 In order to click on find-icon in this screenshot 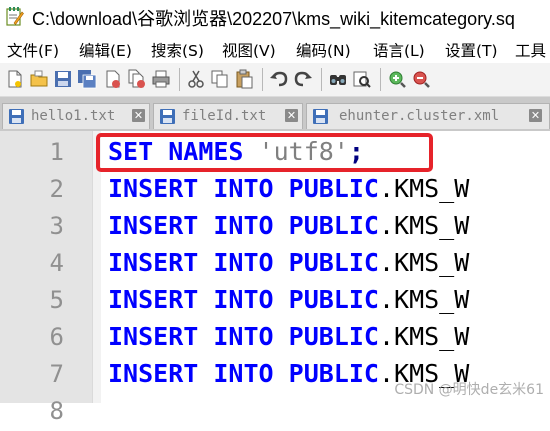, I will do `click(338, 79)`.